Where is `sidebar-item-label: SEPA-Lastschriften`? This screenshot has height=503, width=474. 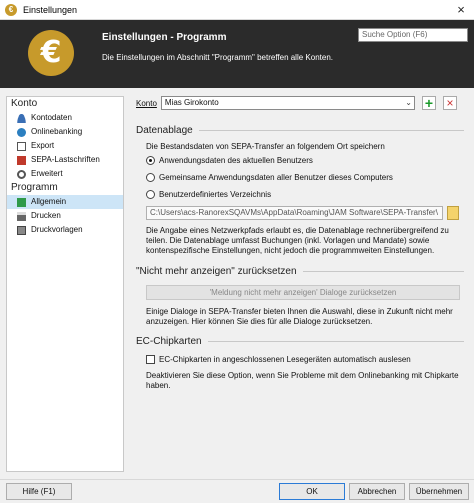 sidebar-item-label: SEPA-Lastschriften is located at coordinates (65, 159).